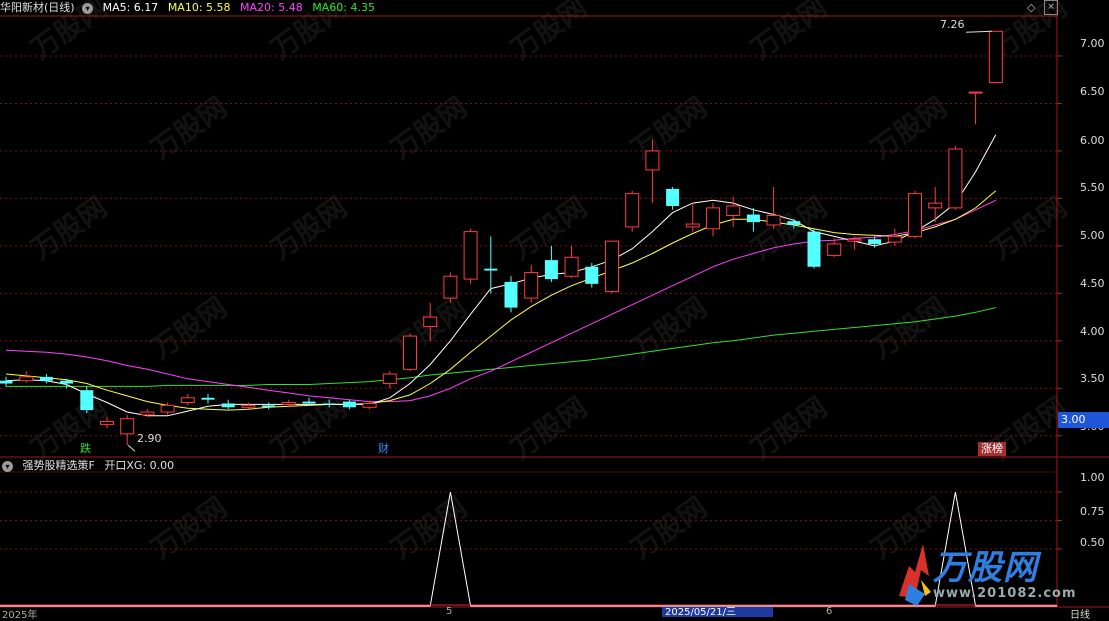 This screenshot has width=1109, height=621. Describe the element at coordinates (1092, 91) in the screenshot. I see `price-tick: 6.50` at that location.